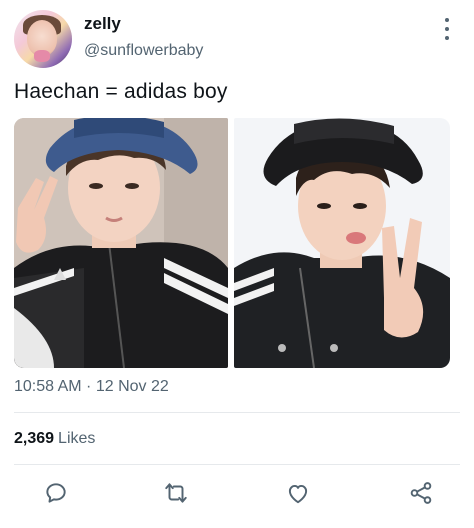 The height and width of the screenshot is (528, 474). What do you see at coordinates (91, 387) in the screenshot?
I see `tweet-timestamp: 10:58 AM · 12 Nov 22` at bounding box center [91, 387].